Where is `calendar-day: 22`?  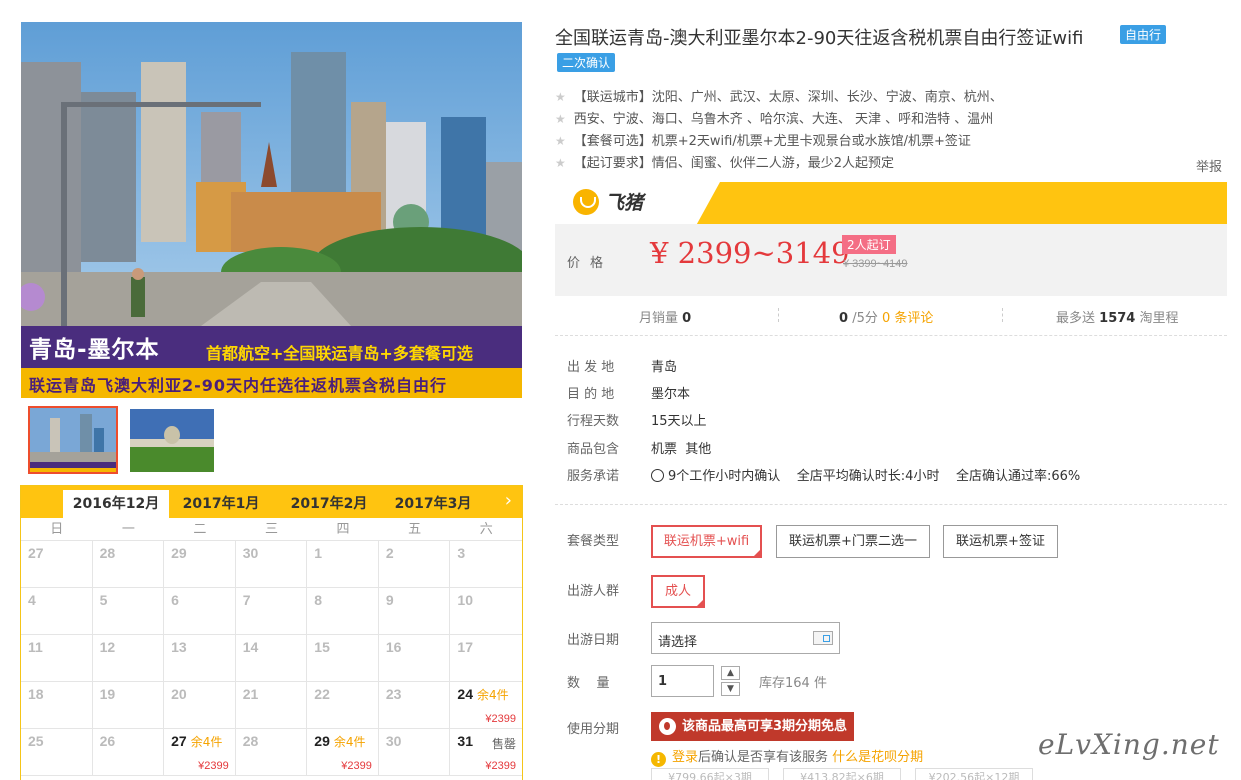 calendar-day: 22 is located at coordinates (343, 705).